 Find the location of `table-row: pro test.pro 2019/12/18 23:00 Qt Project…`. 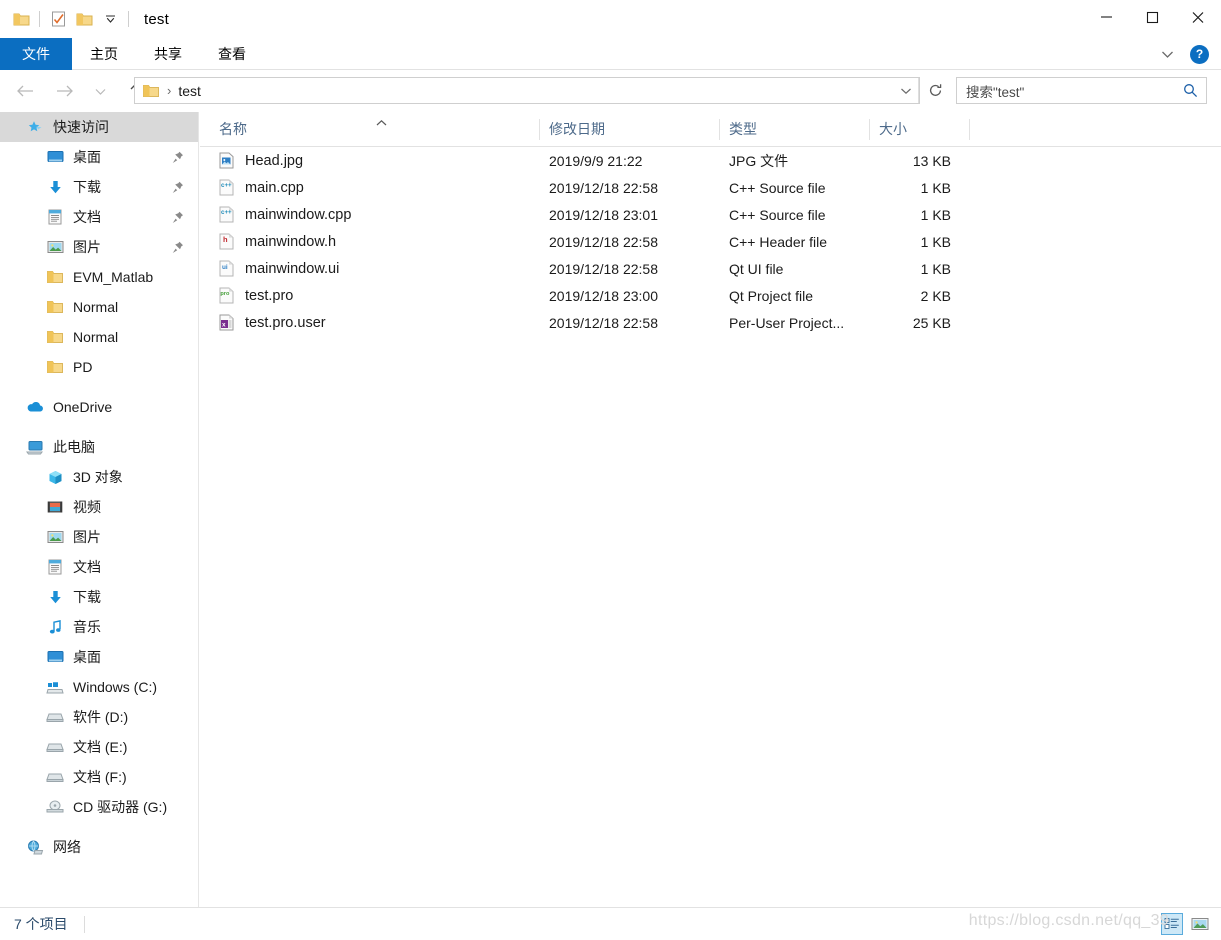

table-row: pro test.pro 2019/12/18 23:00 Qt Project… is located at coordinates (710, 295).